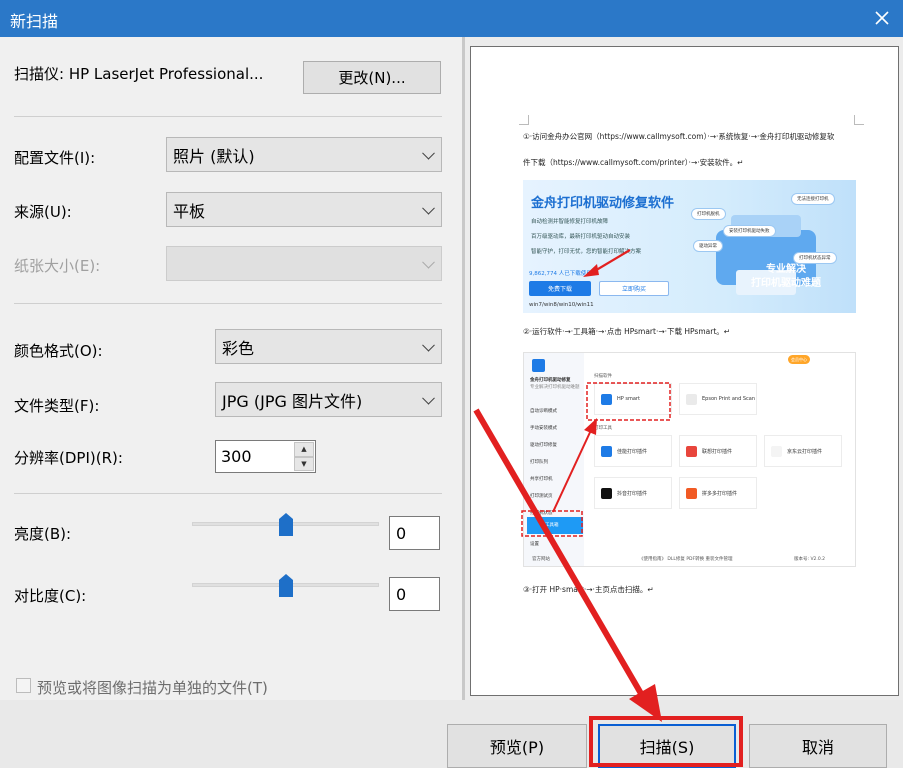 The width and height of the screenshot is (903, 768). I want to click on source-value: 平板, so click(189, 211).